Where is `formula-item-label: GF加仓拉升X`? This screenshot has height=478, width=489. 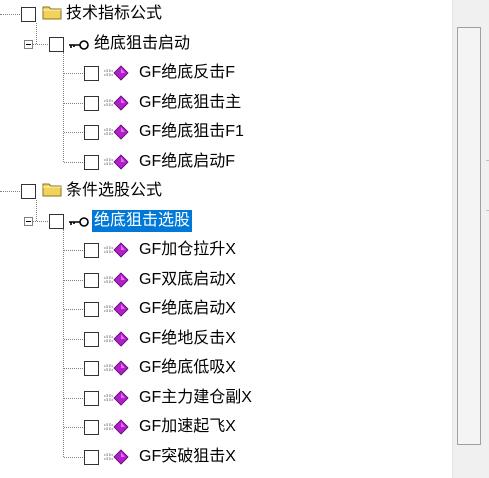 formula-item-label: GF加仓拉升X is located at coordinates (187, 250).